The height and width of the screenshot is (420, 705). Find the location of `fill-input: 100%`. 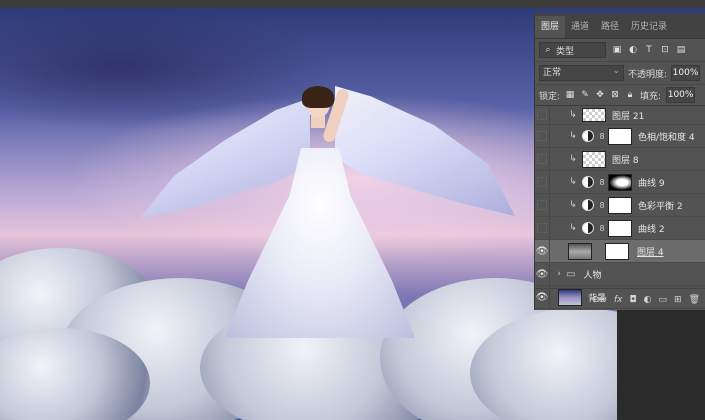

fill-input: 100% is located at coordinates (681, 95).